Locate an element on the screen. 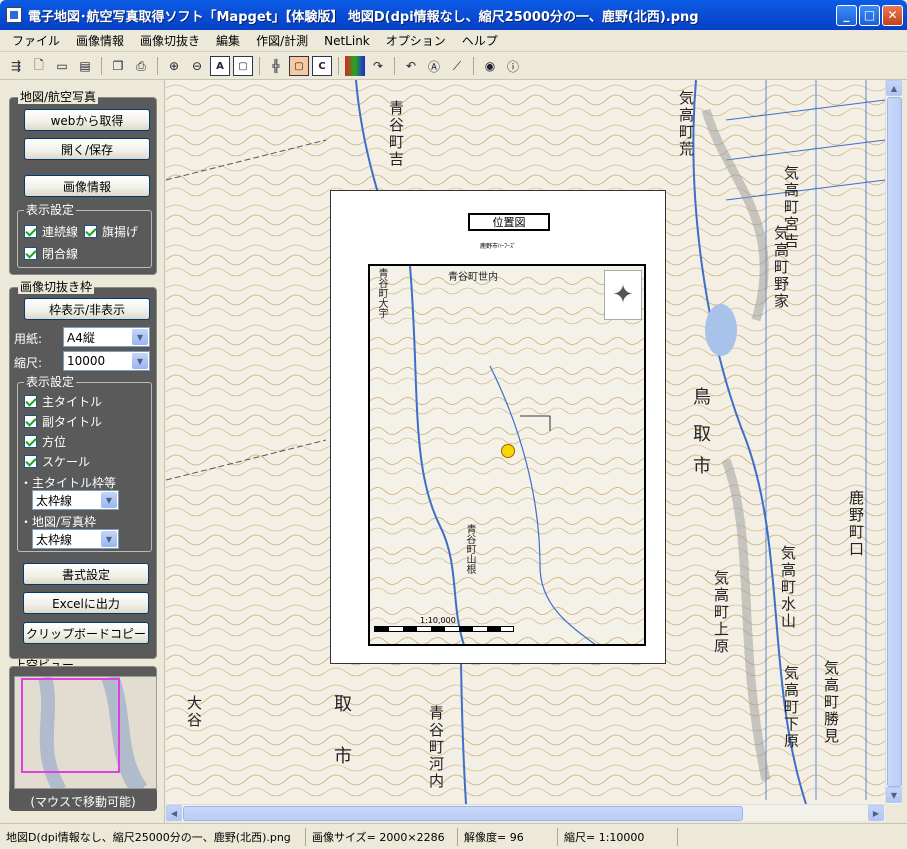 Image resolution: width=907 pixels, height=849 pixels. check-main-title: 主タイトル is located at coordinates (63, 401).